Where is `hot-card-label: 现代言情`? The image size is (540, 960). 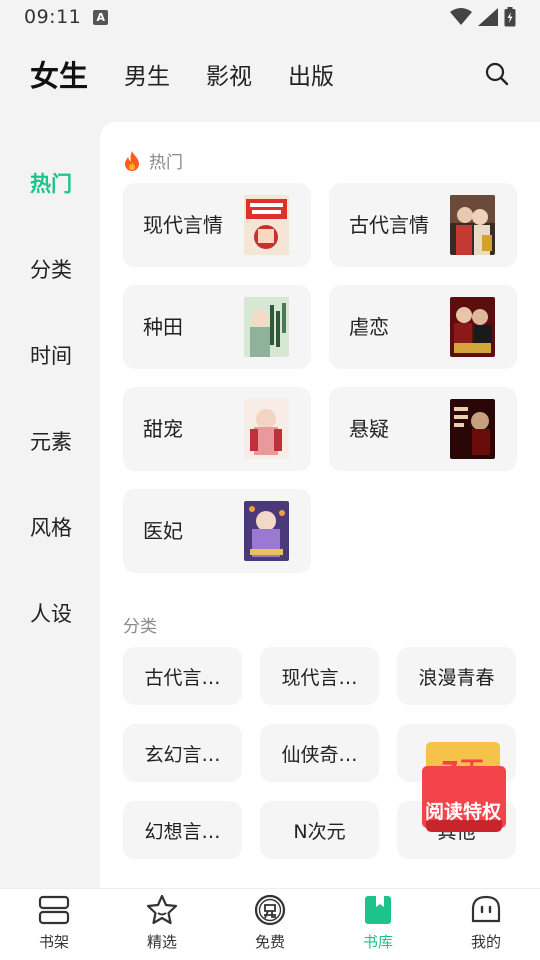 hot-card-label: 现代言情 is located at coordinates (183, 225).